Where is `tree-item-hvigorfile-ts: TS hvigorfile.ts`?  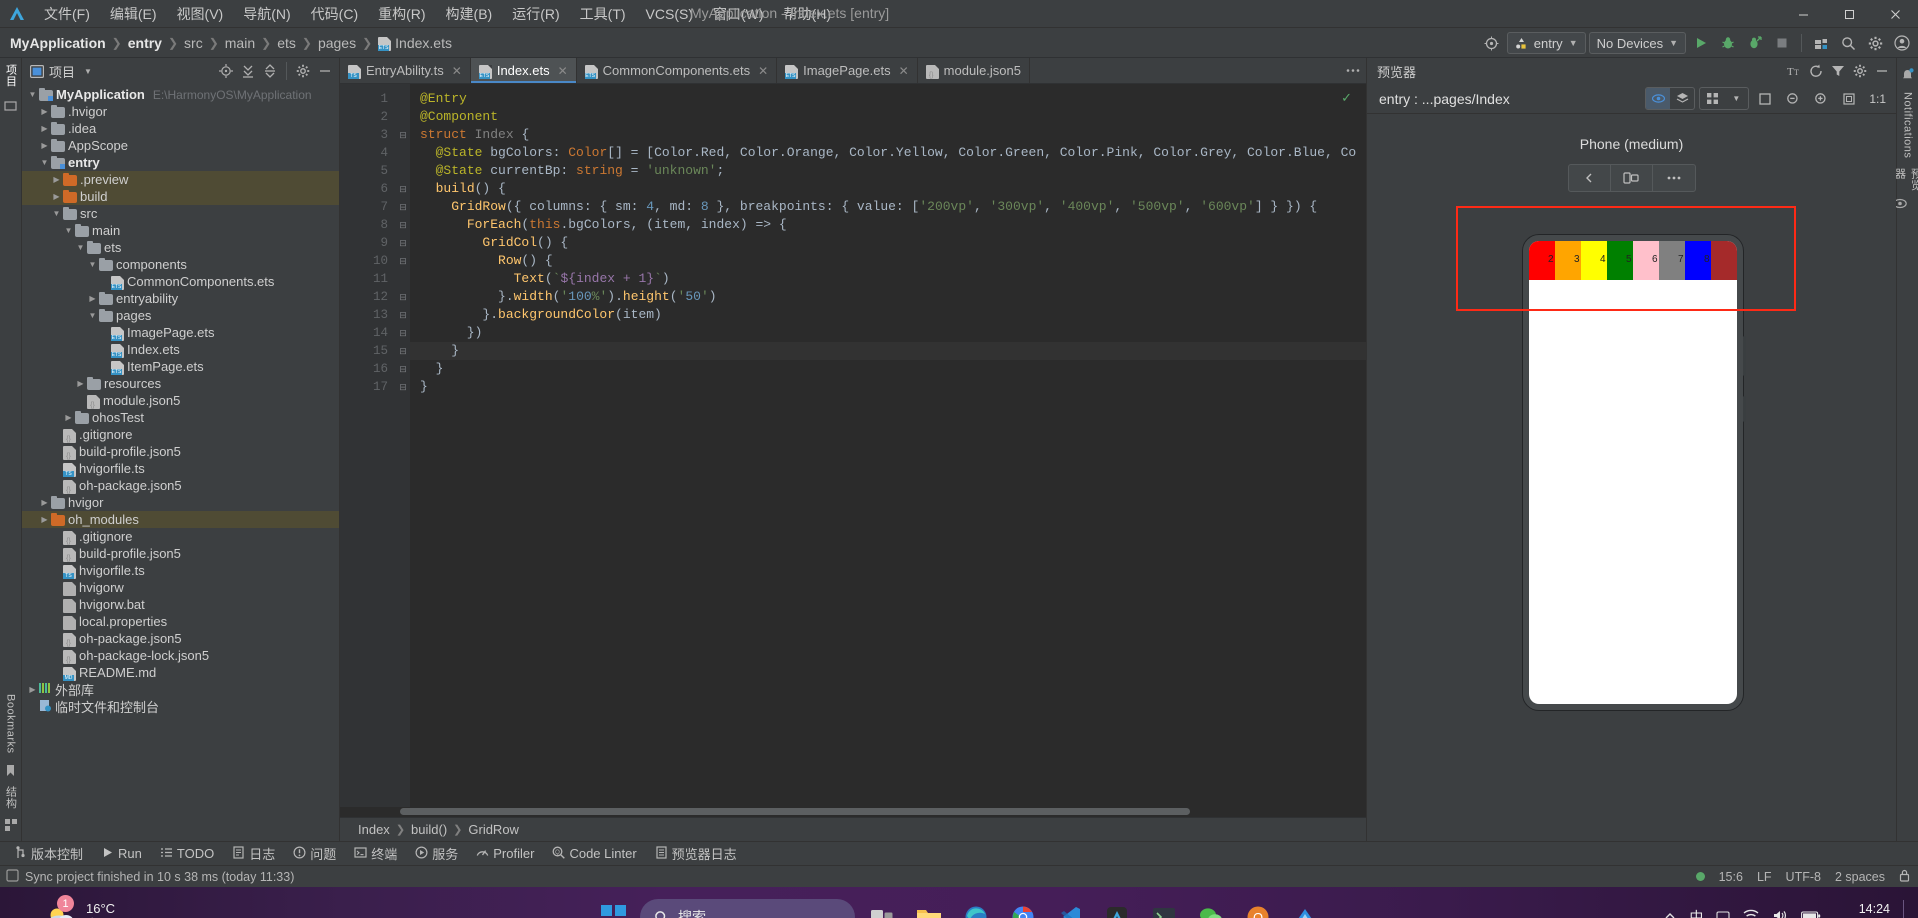 tree-item-hvigorfile-ts: TS hvigorfile.ts is located at coordinates (180, 570).